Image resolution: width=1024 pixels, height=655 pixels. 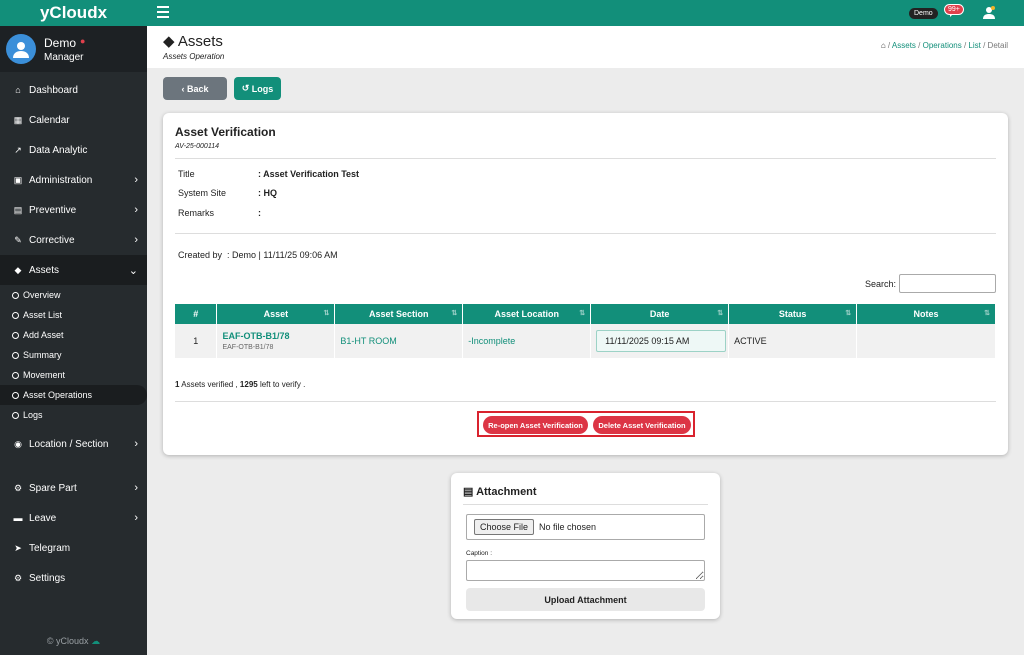 I want to click on col-header-section: Asset Section ⇅, so click(x=399, y=314).